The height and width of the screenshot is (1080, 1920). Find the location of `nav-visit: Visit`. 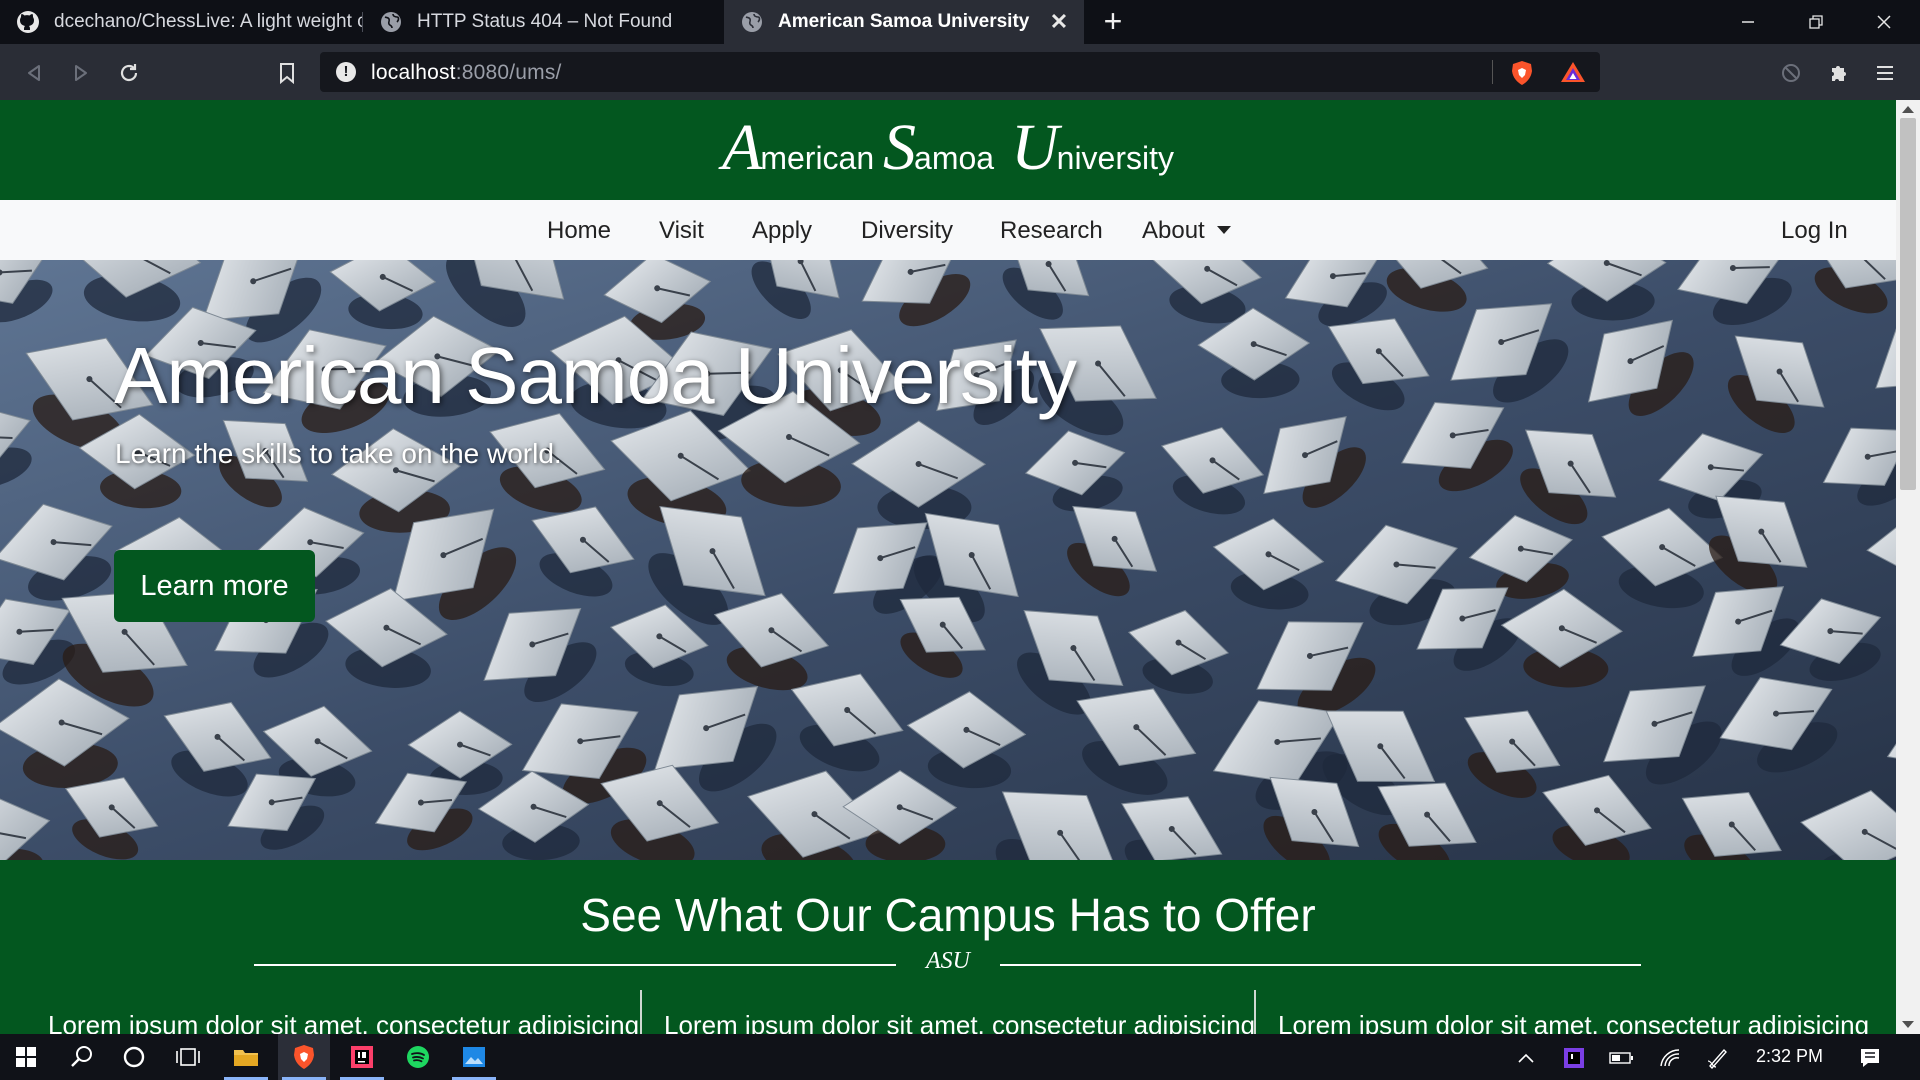

nav-visit: Visit is located at coordinates (681, 231).